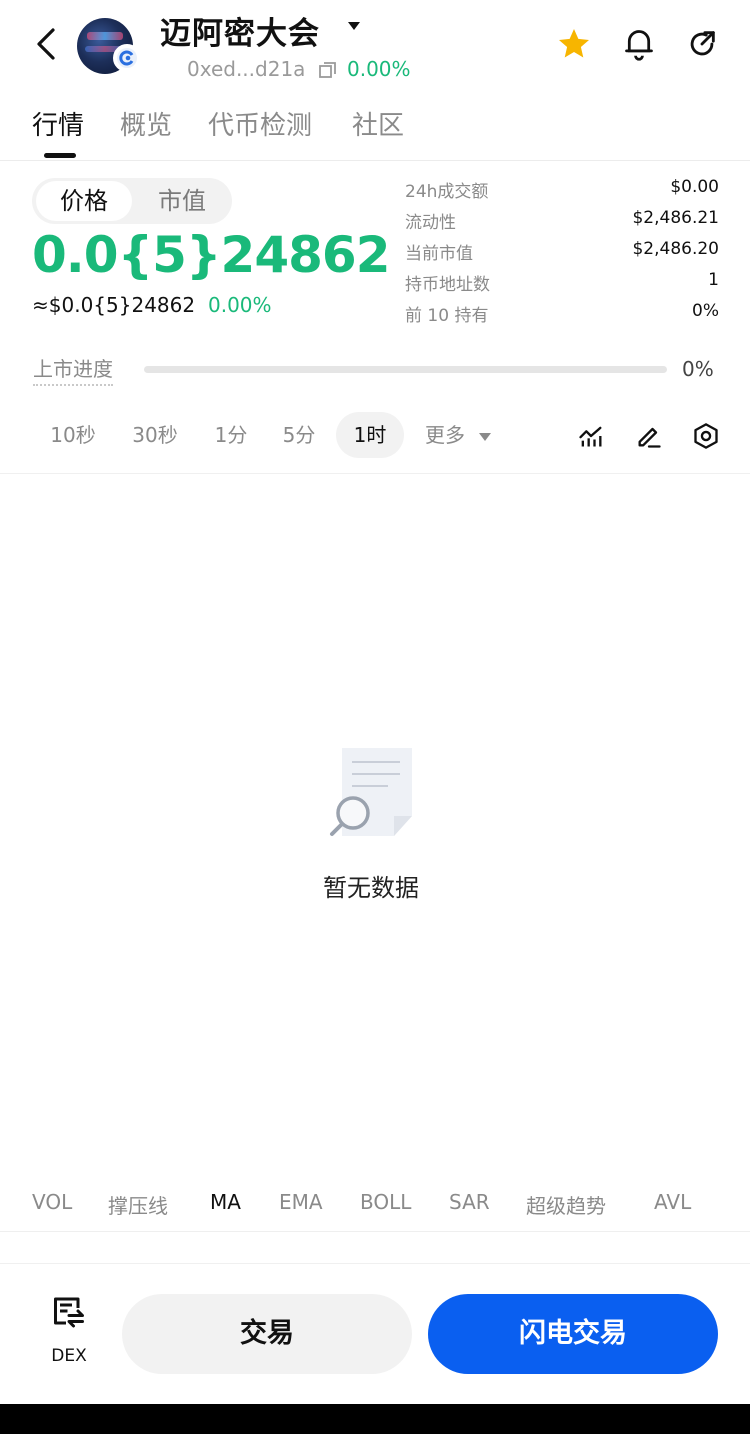 The height and width of the screenshot is (1434, 750). What do you see at coordinates (705, 311) in the screenshot?
I see `stat-value: 0%` at bounding box center [705, 311].